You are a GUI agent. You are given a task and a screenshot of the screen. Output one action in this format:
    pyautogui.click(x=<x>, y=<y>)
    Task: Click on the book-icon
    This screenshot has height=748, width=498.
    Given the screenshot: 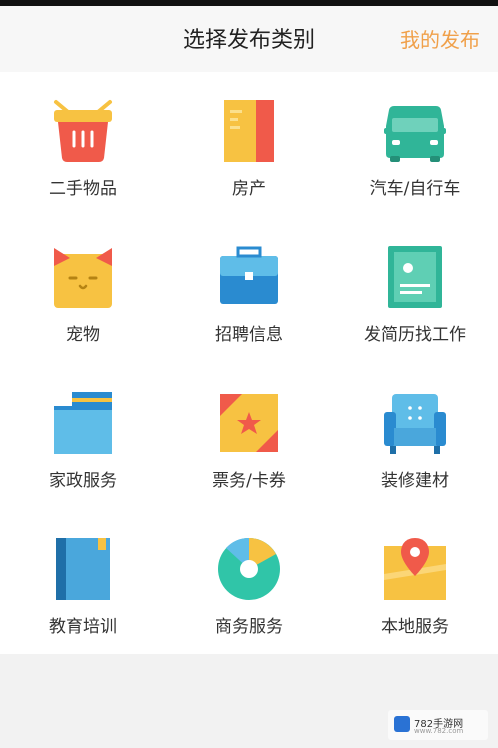 What is the action you would take?
    pyautogui.click(x=83, y=569)
    